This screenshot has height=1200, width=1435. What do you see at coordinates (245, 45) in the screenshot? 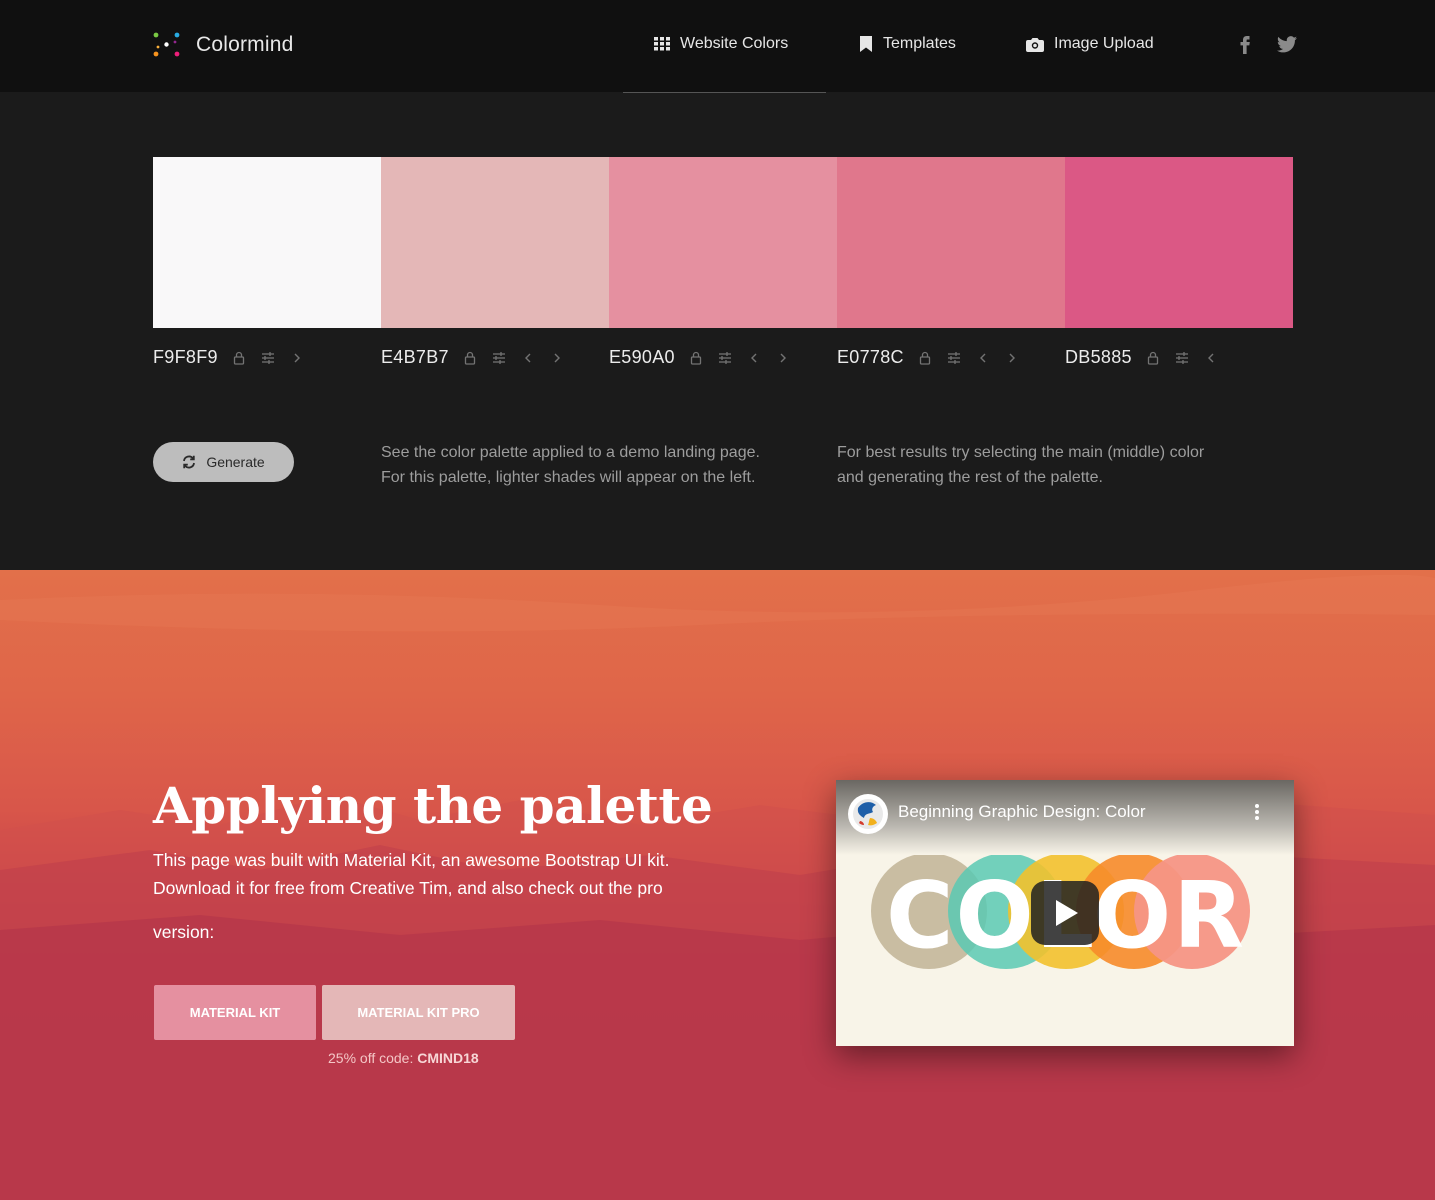
I see `brand-name: Colormind` at bounding box center [245, 45].